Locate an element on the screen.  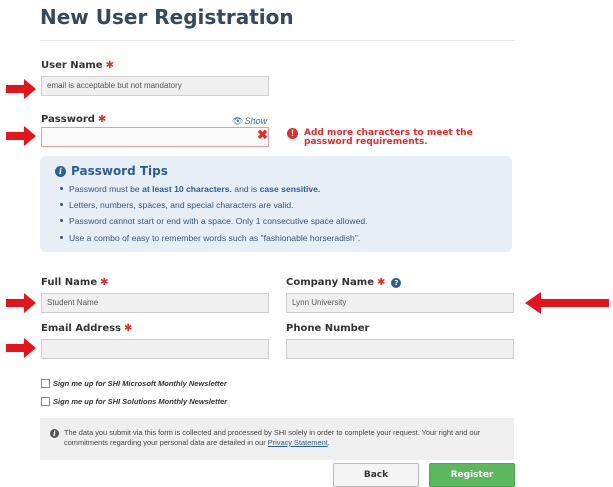
register-button: Register is located at coordinates (472, 475).